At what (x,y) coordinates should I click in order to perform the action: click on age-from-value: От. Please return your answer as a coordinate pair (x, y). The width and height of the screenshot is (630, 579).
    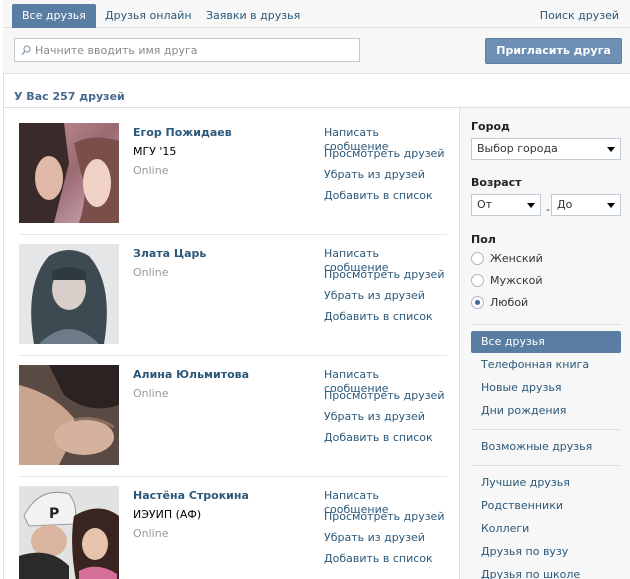
    Looking at the image, I should click on (485, 204).